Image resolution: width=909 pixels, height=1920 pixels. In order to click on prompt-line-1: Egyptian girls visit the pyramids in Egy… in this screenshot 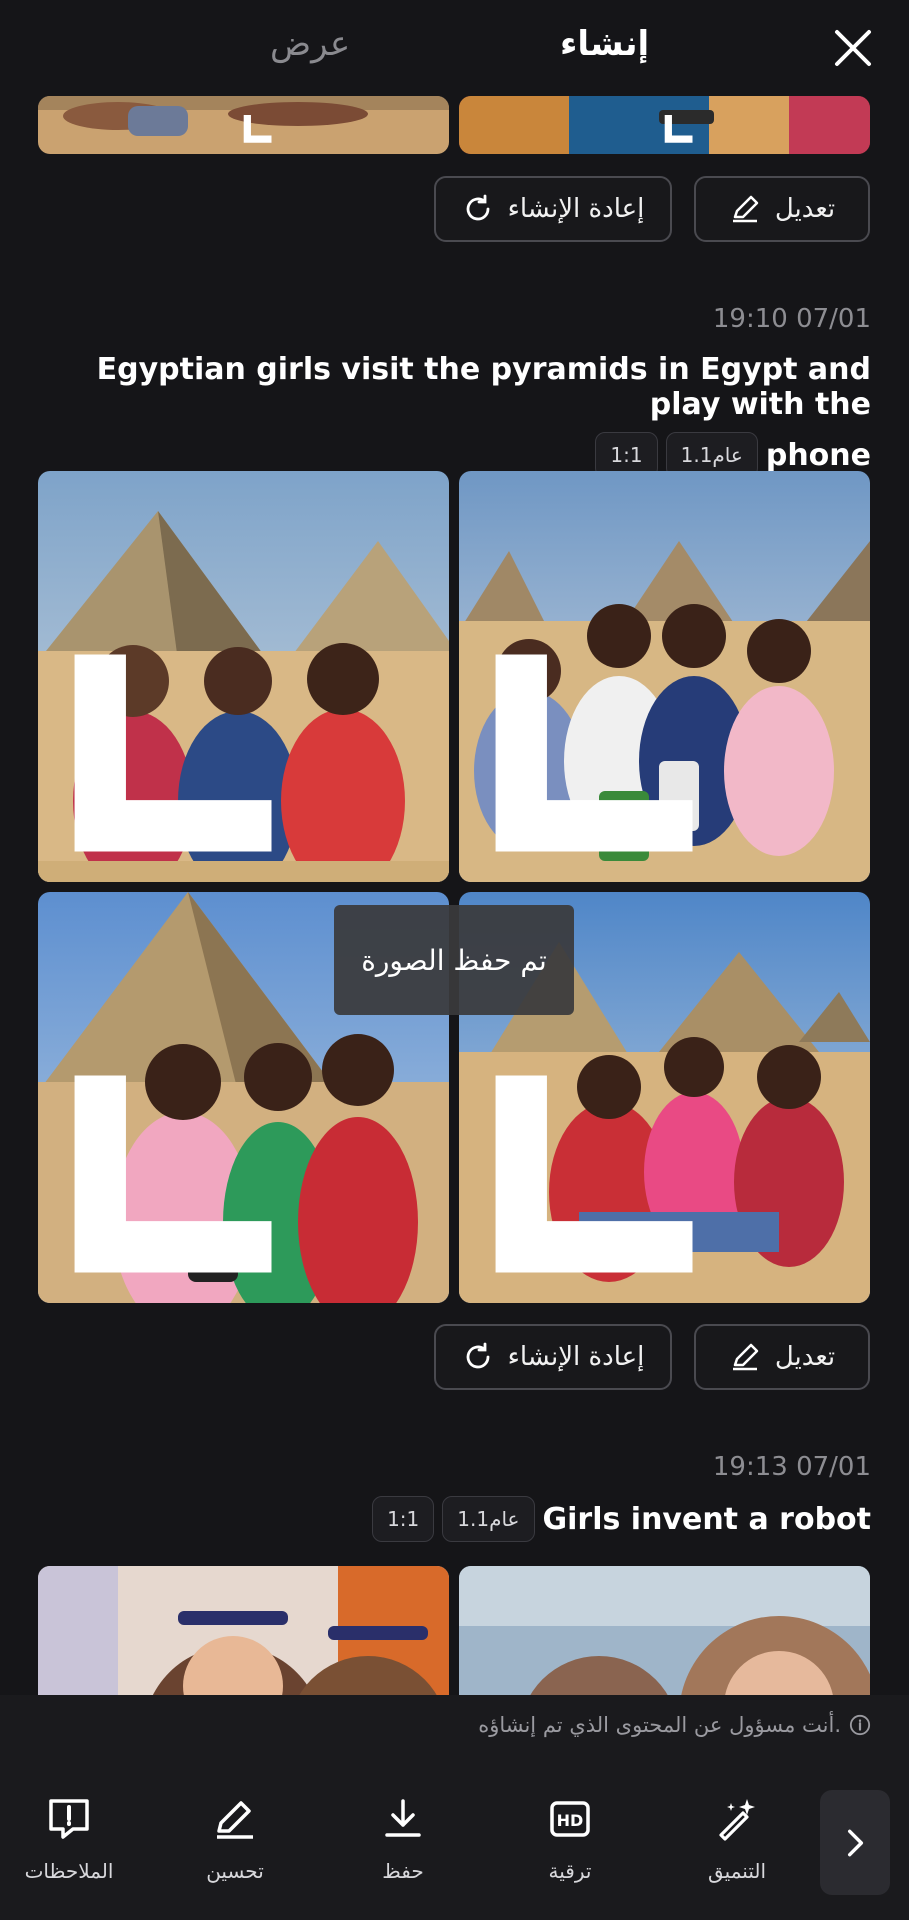, I will do `click(483, 387)`.